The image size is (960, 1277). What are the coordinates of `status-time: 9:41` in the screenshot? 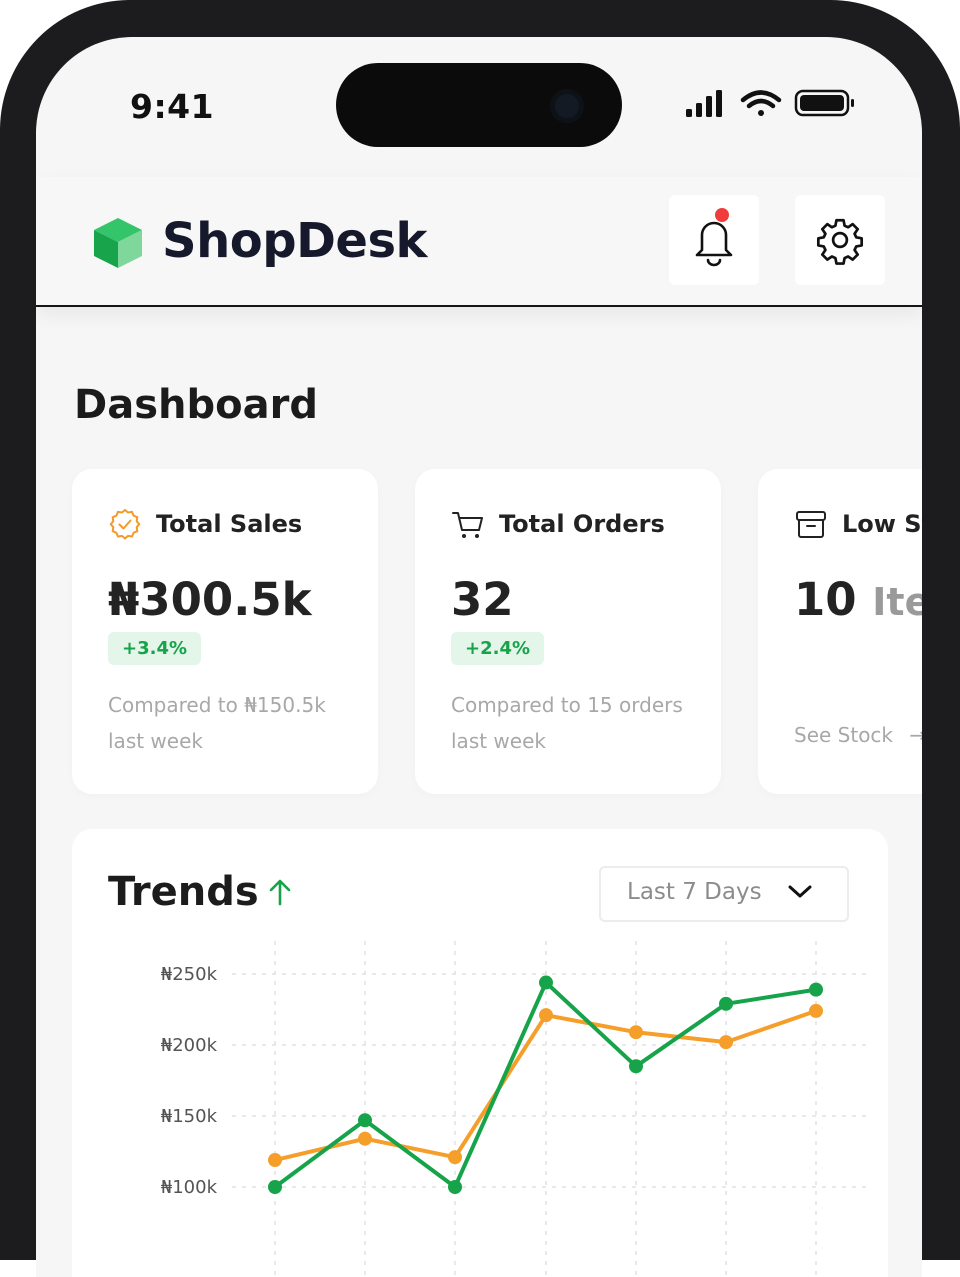 It's located at (172, 106).